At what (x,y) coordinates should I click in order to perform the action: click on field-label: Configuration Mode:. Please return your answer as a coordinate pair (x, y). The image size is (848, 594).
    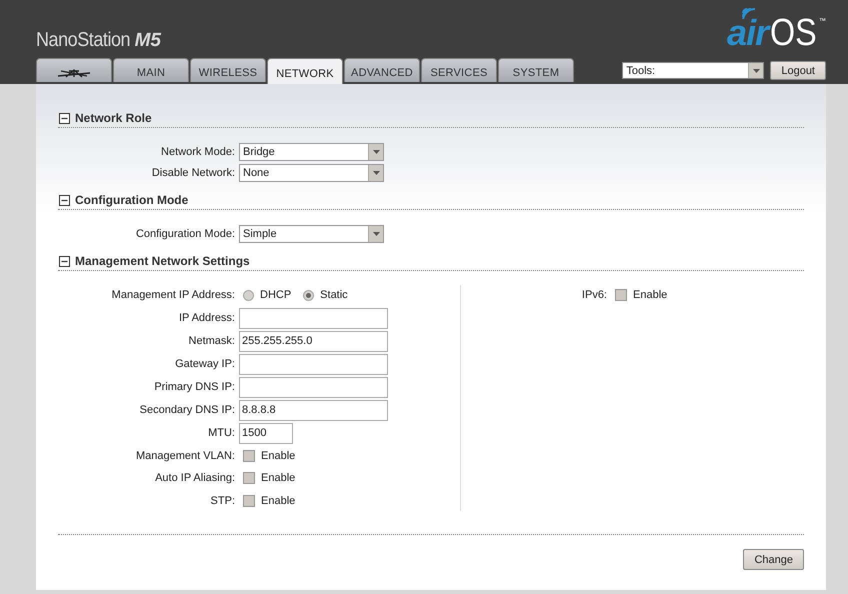
    Looking at the image, I should click on (185, 234).